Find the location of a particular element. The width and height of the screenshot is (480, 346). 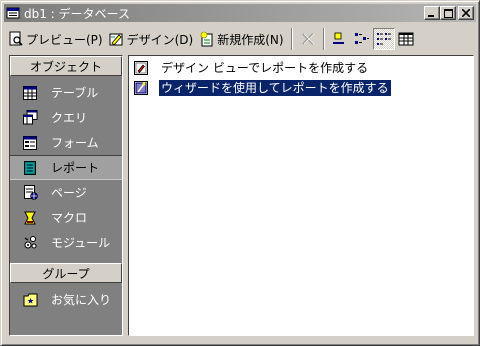

large-icons-view-button is located at coordinates (340, 39).